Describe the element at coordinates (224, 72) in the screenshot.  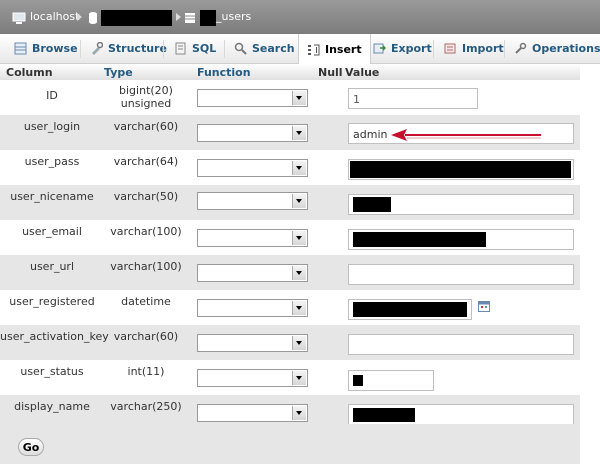
I see `header-function: Function` at that location.